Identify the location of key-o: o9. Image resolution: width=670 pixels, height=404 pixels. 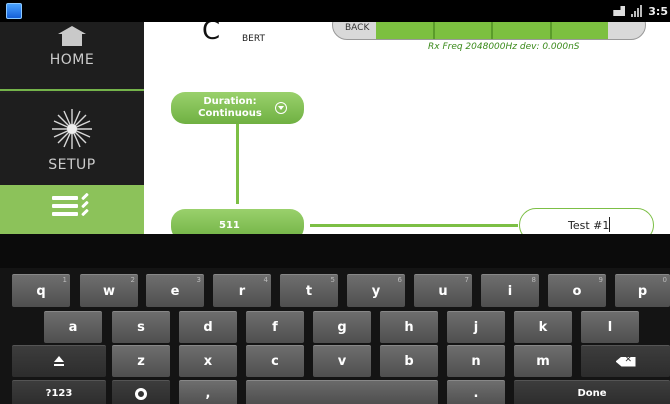
(577, 290).